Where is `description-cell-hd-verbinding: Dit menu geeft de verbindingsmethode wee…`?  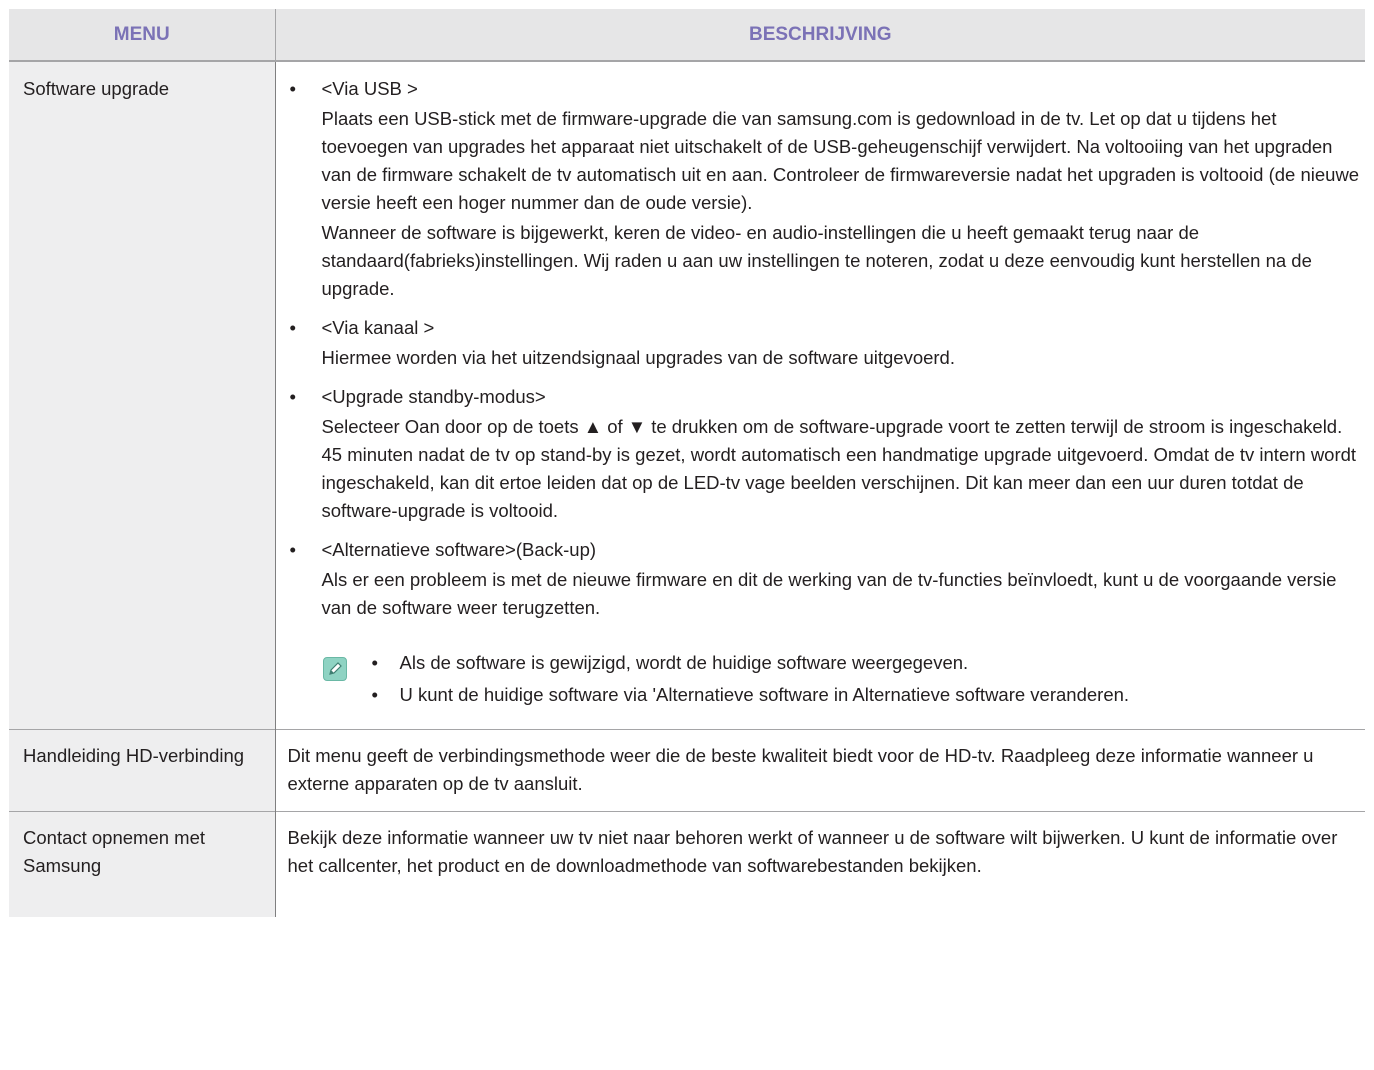 description-cell-hd-verbinding: Dit menu geeft de verbindingsmethode wee… is located at coordinates (820, 770).